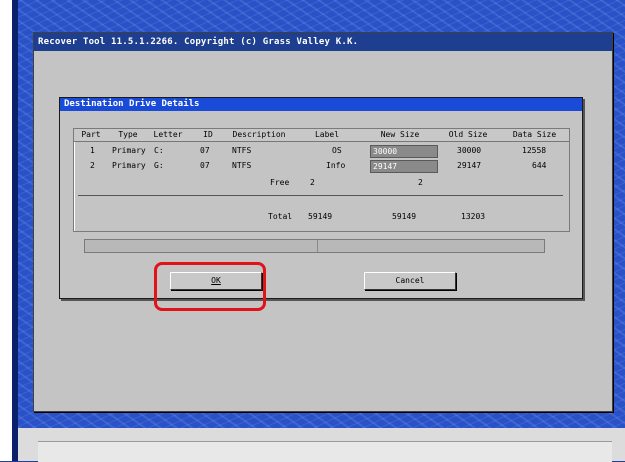  I want to click on row1-data-size: 12558, so click(534, 150).